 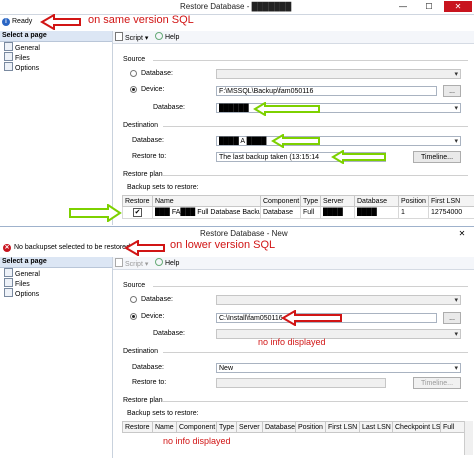 What do you see at coordinates (133, 89) in the screenshot?
I see `top-device-radio` at bounding box center [133, 89].